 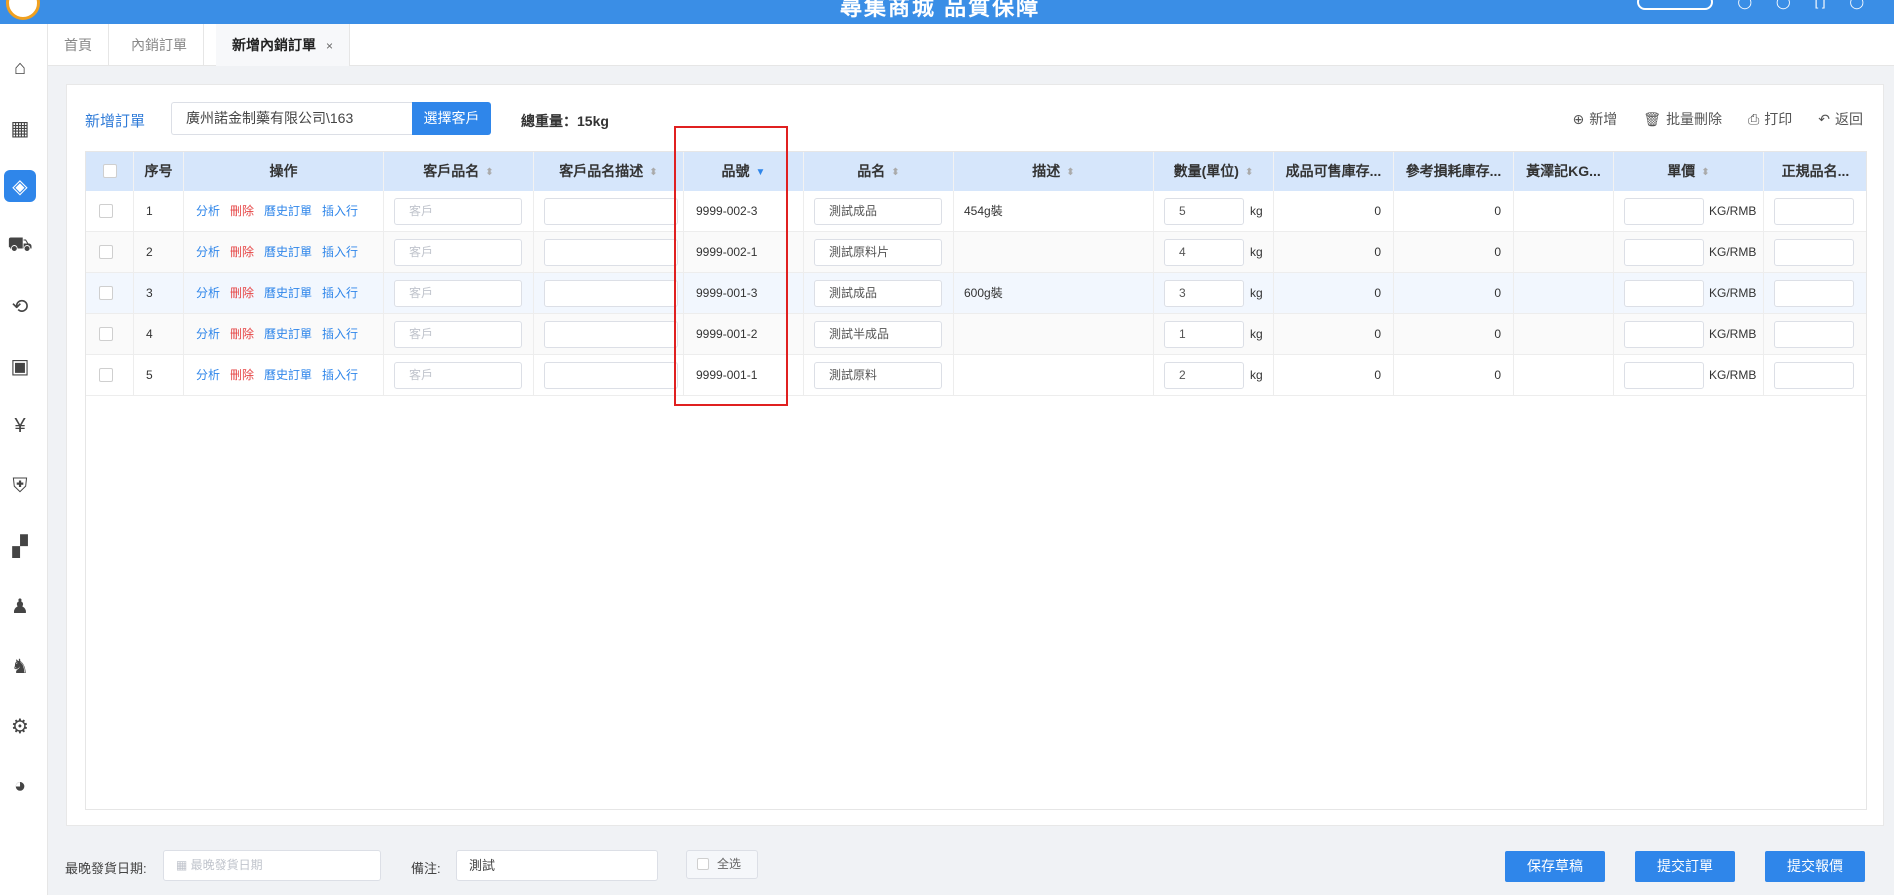 I want to click on remark-input: 測試, so click(x=557, y=865).